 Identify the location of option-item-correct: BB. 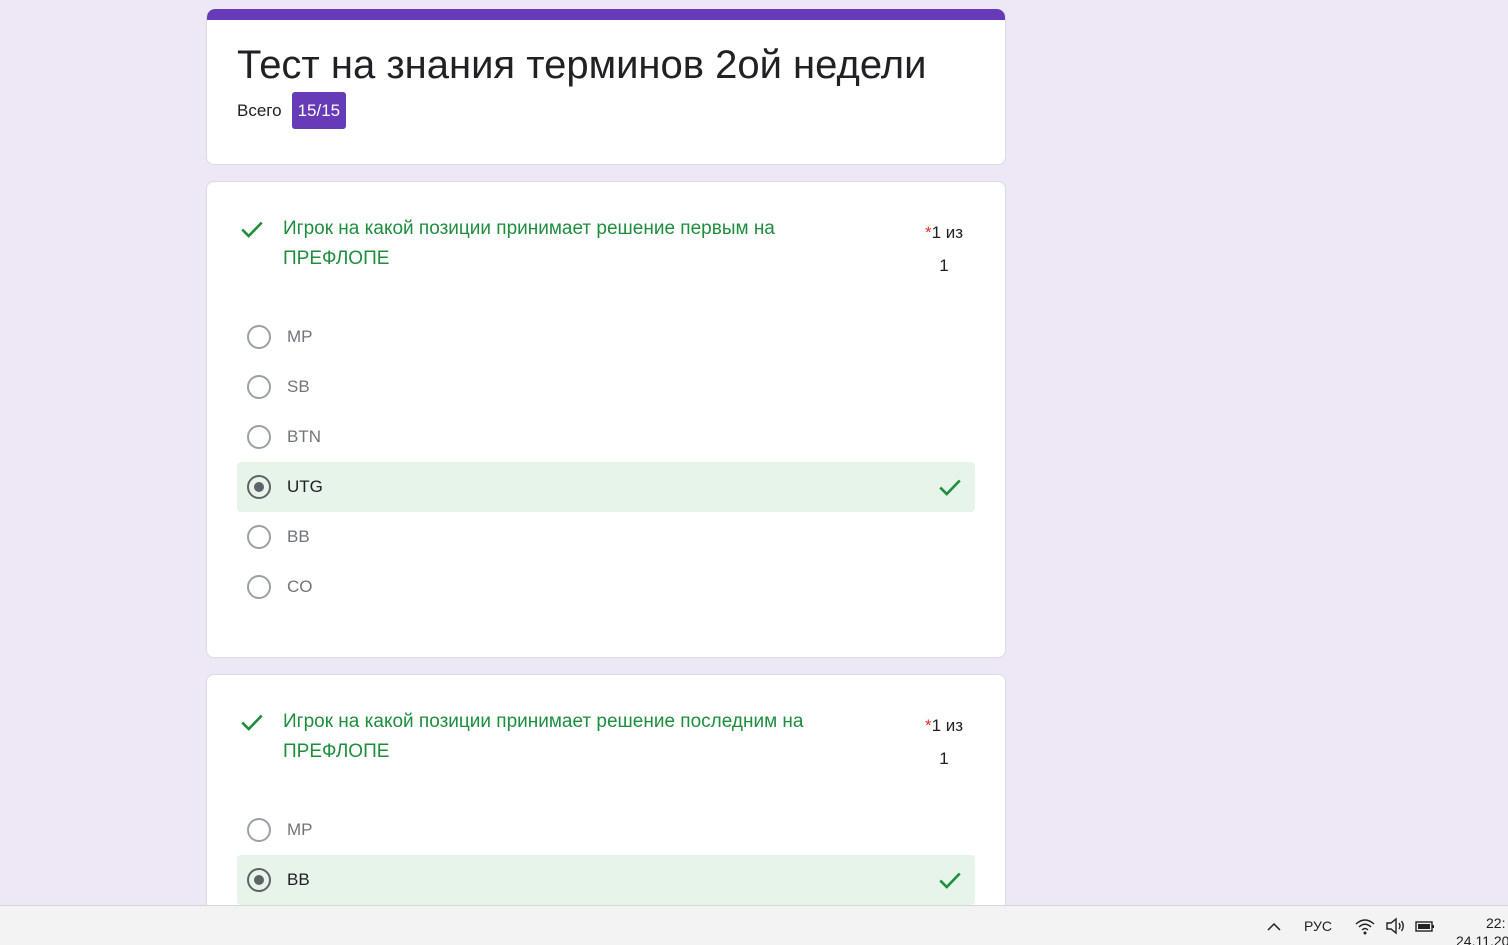
(606, 880).